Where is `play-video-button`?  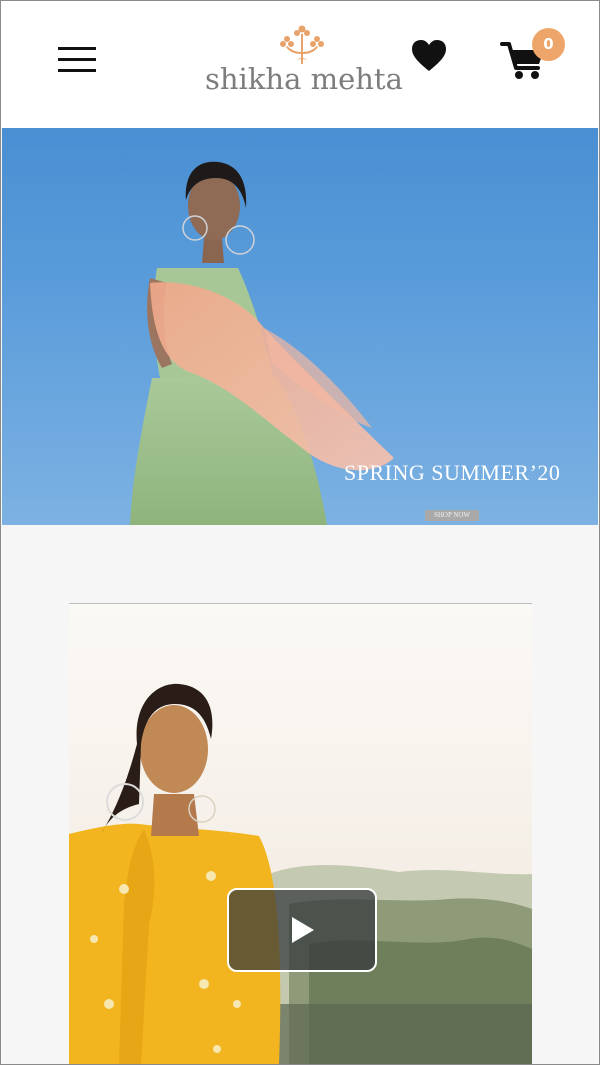
play-video-button is located at coordinates (302, 930).